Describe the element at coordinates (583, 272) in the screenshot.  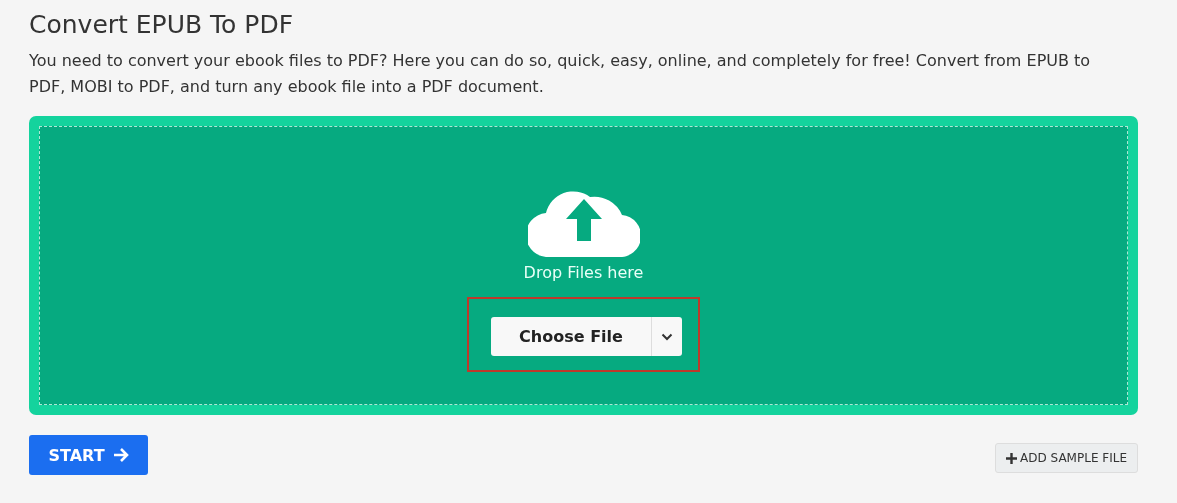
I see `drop-hint: Drop Files here` at that location.